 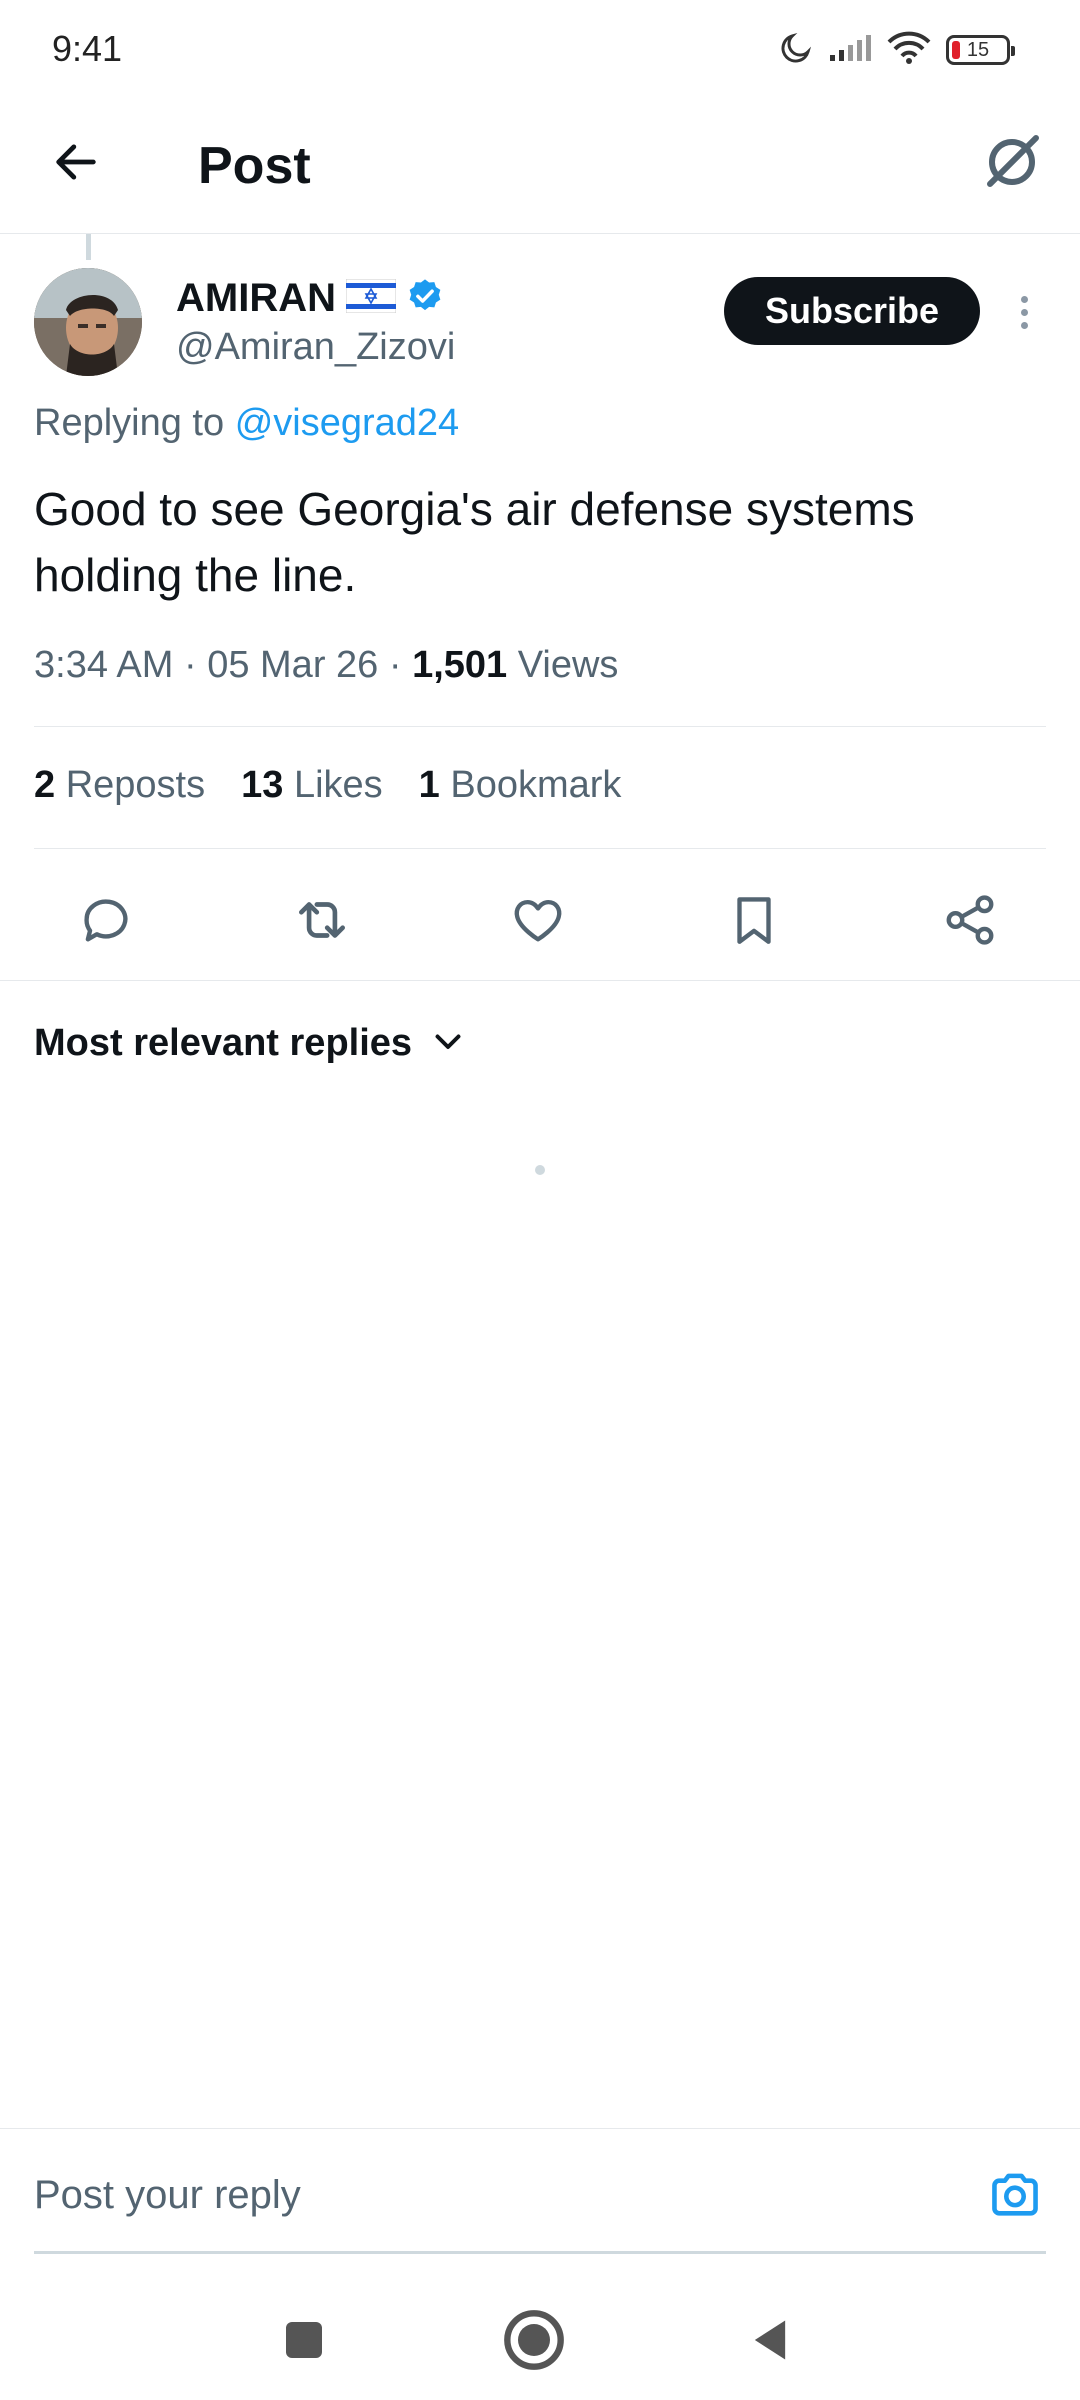 What do you see at coordinates (425, 298) in the screenshot?
I see `verified-icon` at bounding box center [425, 298].